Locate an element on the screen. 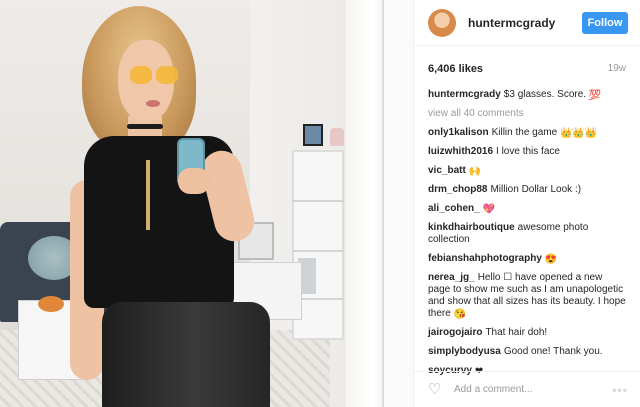 Image resolution: width=640 pixels, height=407 pixels. more-options-icon: ◦◦◦ is located at coordinates (620, 390).